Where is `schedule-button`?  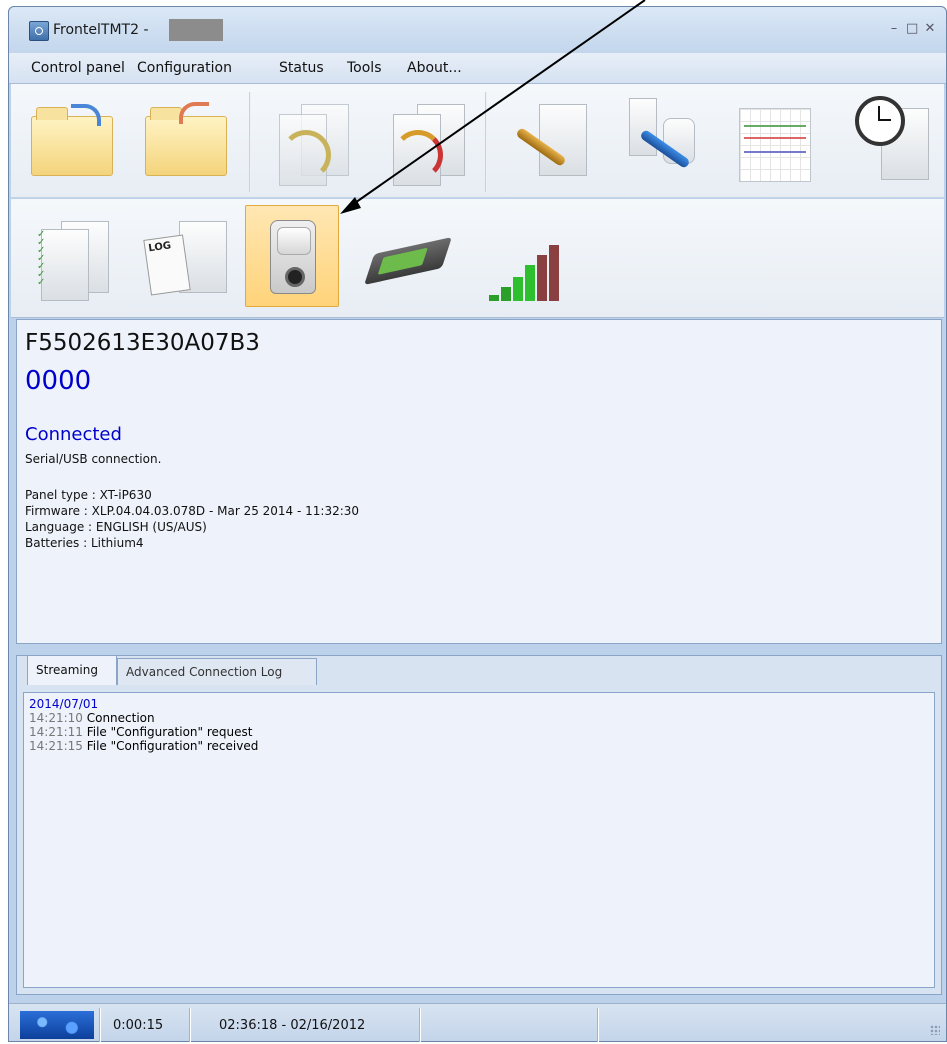 schedule-button is located at coordinates (773, 140).